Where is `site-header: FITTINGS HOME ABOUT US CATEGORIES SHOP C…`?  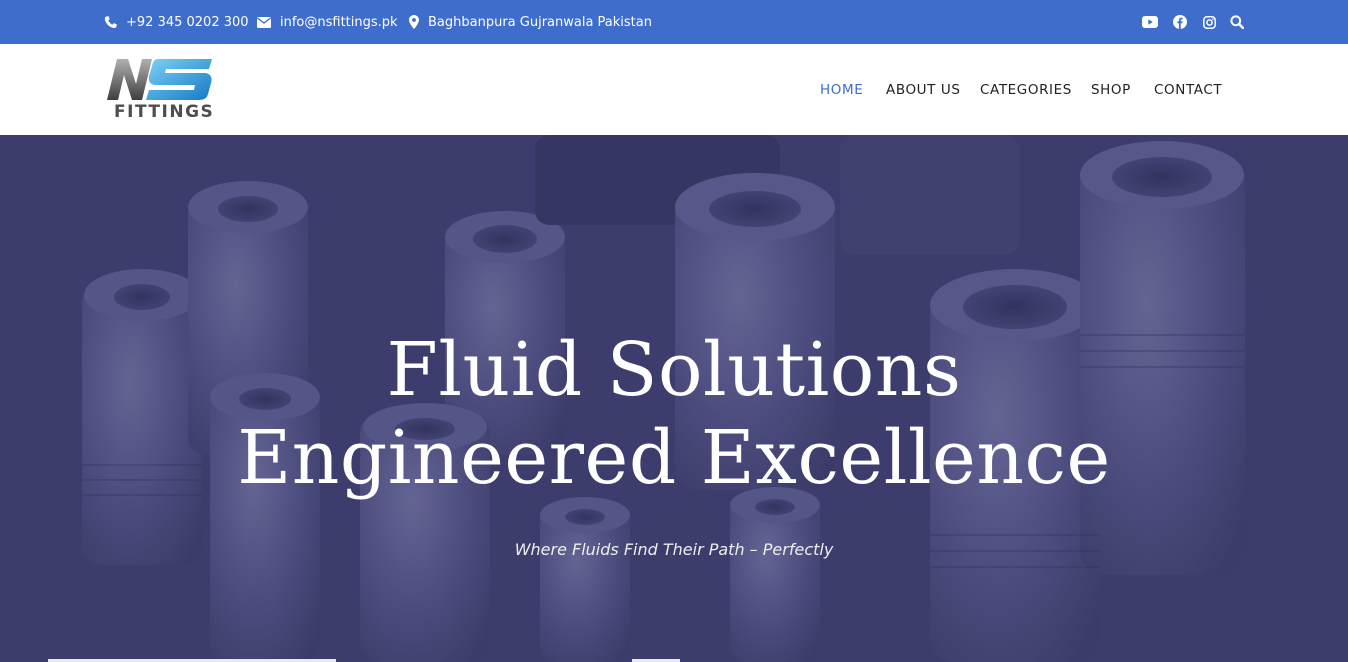 site-header: FITTINGS HOME ABOUT US CATEGORIES SHOP C… is located at coordinates (674, 89).